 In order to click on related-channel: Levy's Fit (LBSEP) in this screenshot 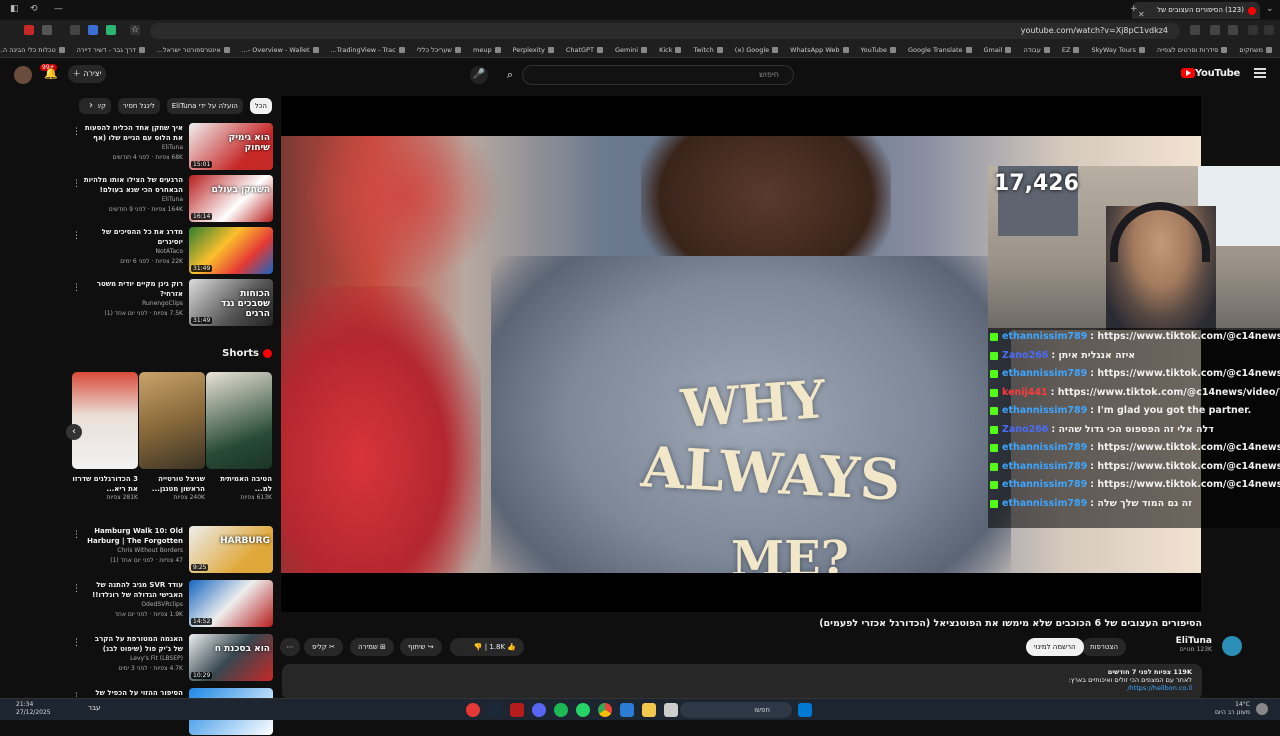, I will do `click(133, 659)`.